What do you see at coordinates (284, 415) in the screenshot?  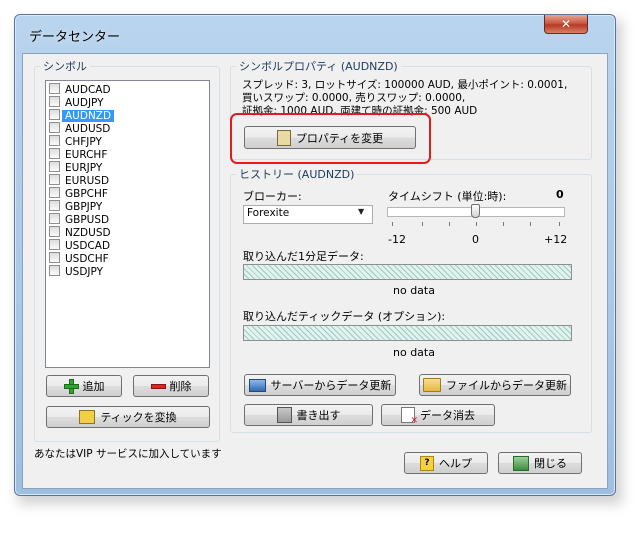 I see `export-disk-icon` at bounding box center [284, 415].